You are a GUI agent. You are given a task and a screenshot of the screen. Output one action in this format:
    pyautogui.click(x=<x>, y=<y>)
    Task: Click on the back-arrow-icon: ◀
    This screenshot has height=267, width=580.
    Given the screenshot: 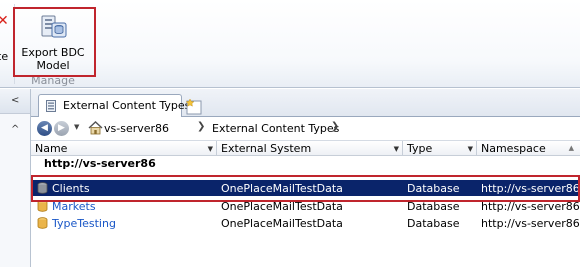 What is the action you would take?
    pyautogui.click(x=44, y=128)
    